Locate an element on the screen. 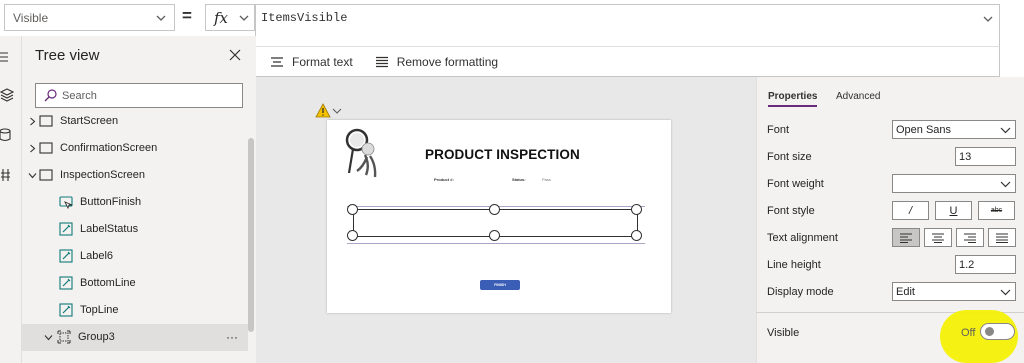 The image size is (1024, 363). fx-button: fx is located at coordinates (230, 17).